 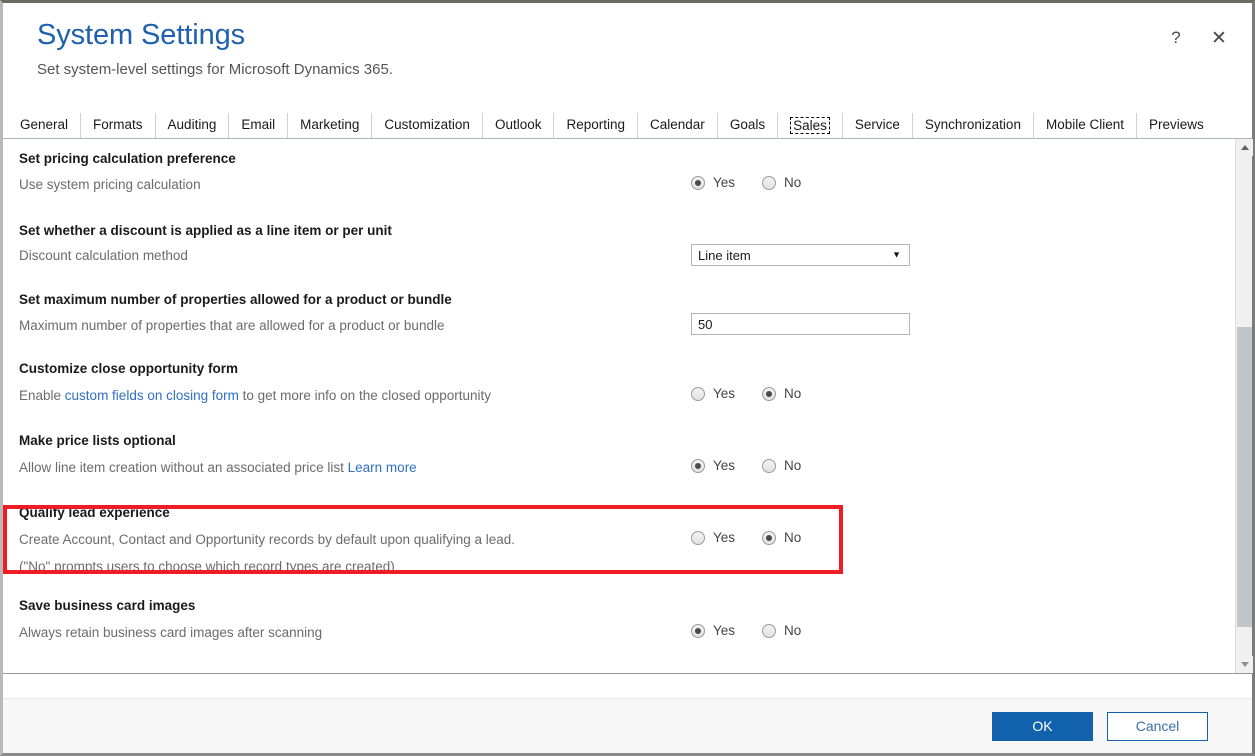 I want to click on tab-service: Service, so click(x=877, y=125).